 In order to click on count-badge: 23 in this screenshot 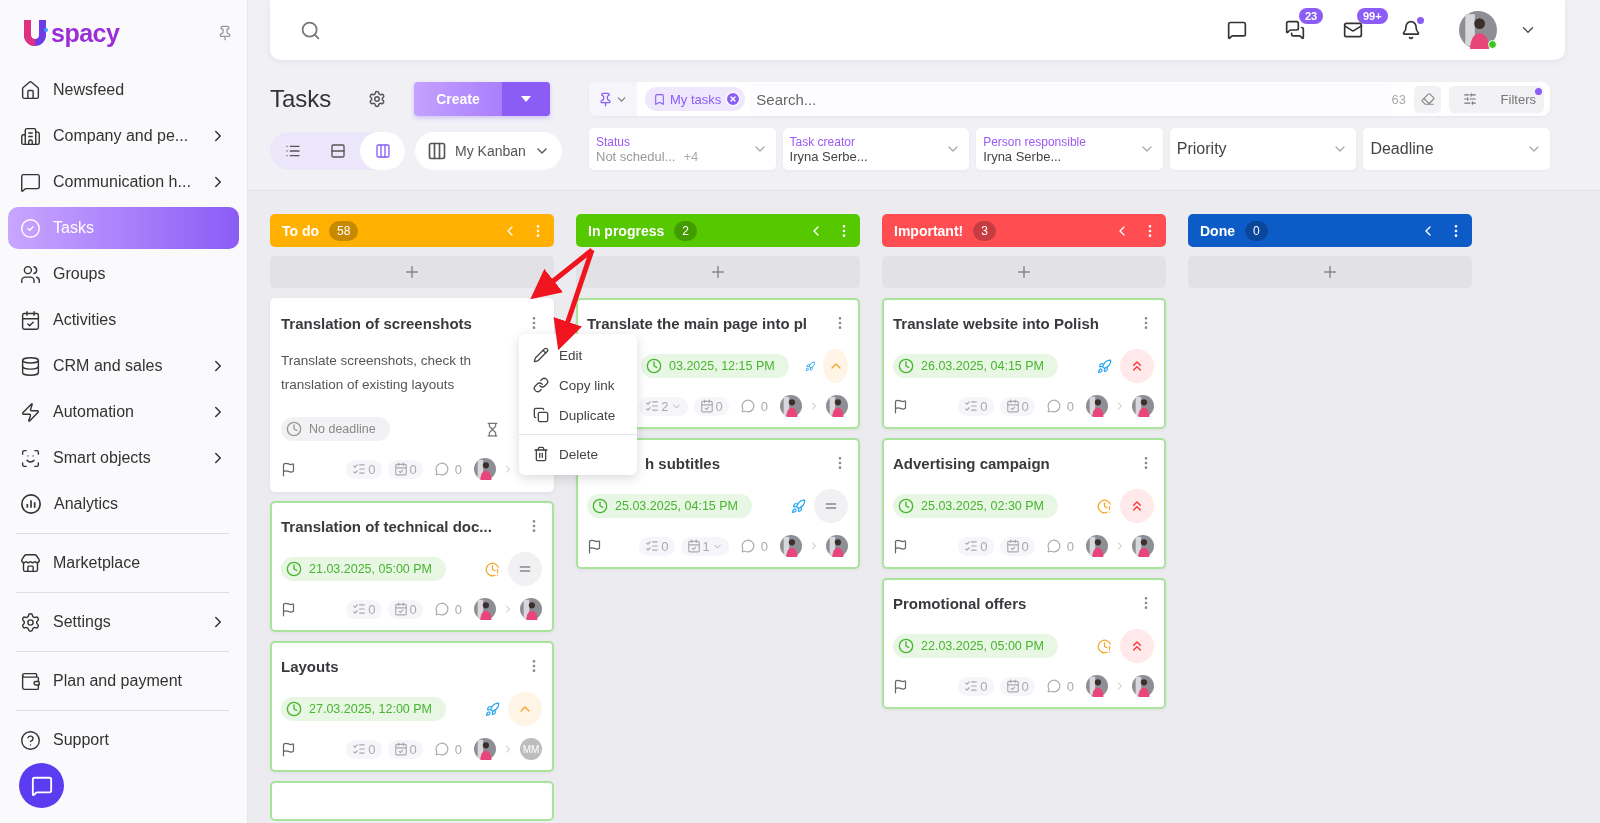, I will do `click(1311, 16)`.